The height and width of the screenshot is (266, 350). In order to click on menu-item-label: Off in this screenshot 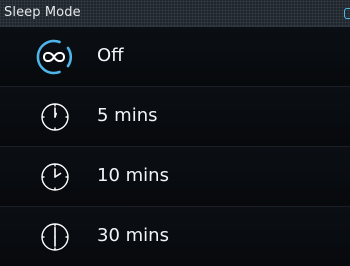, I will do `click(110, 55)`.